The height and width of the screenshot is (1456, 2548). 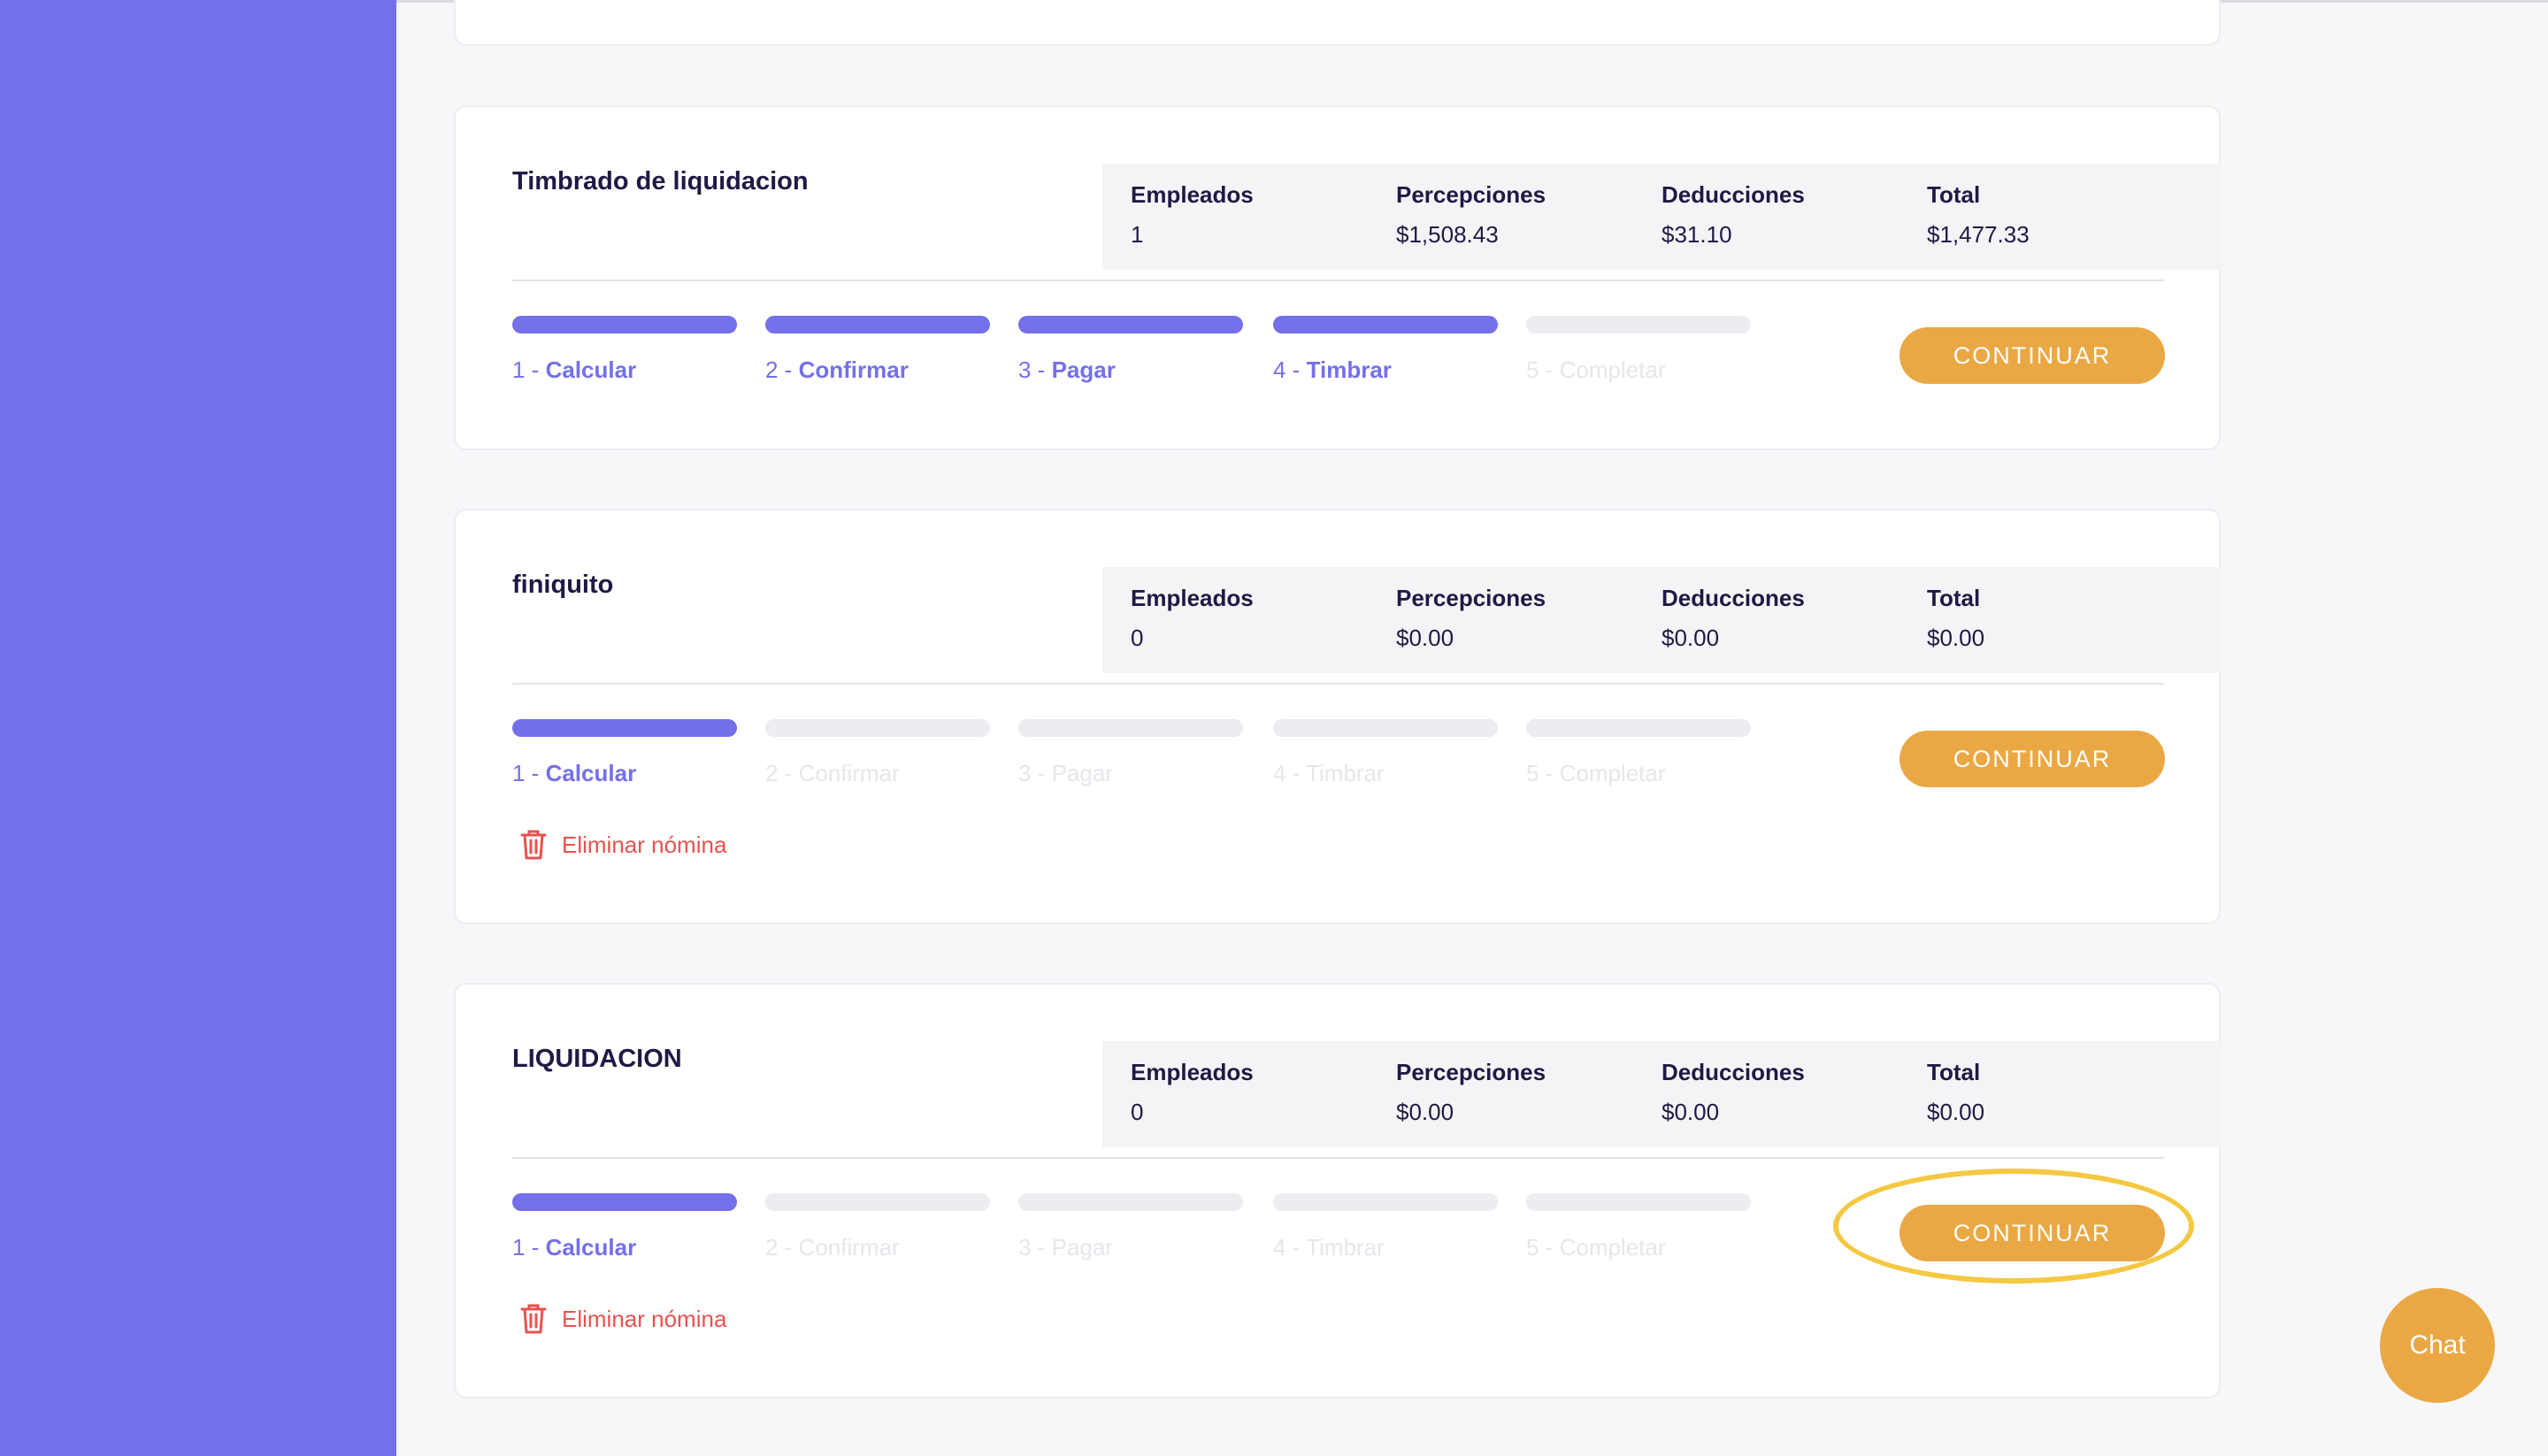 I want to click on chat-button: Chat, so click(x=2437, y=1345).